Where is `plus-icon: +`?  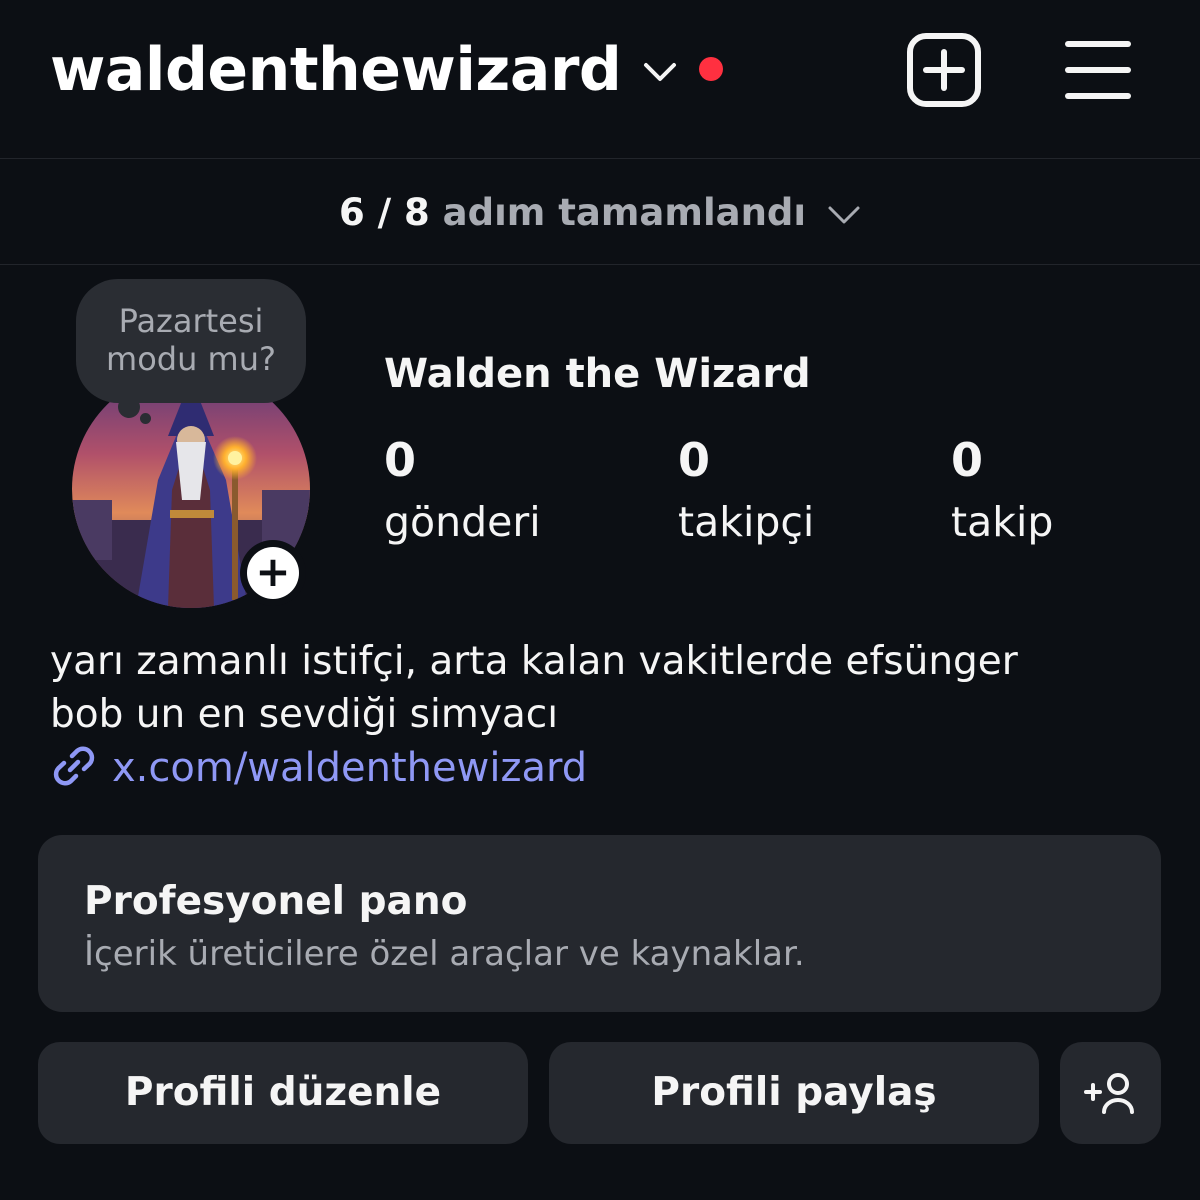 plus-icon: + is located at coordinates (273, 573).